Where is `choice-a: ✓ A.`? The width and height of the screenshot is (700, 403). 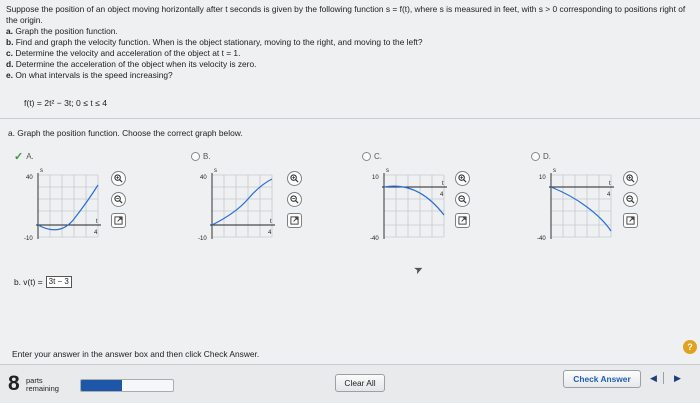
choice-a: ✓ A. is located at coordinates (24, 156).